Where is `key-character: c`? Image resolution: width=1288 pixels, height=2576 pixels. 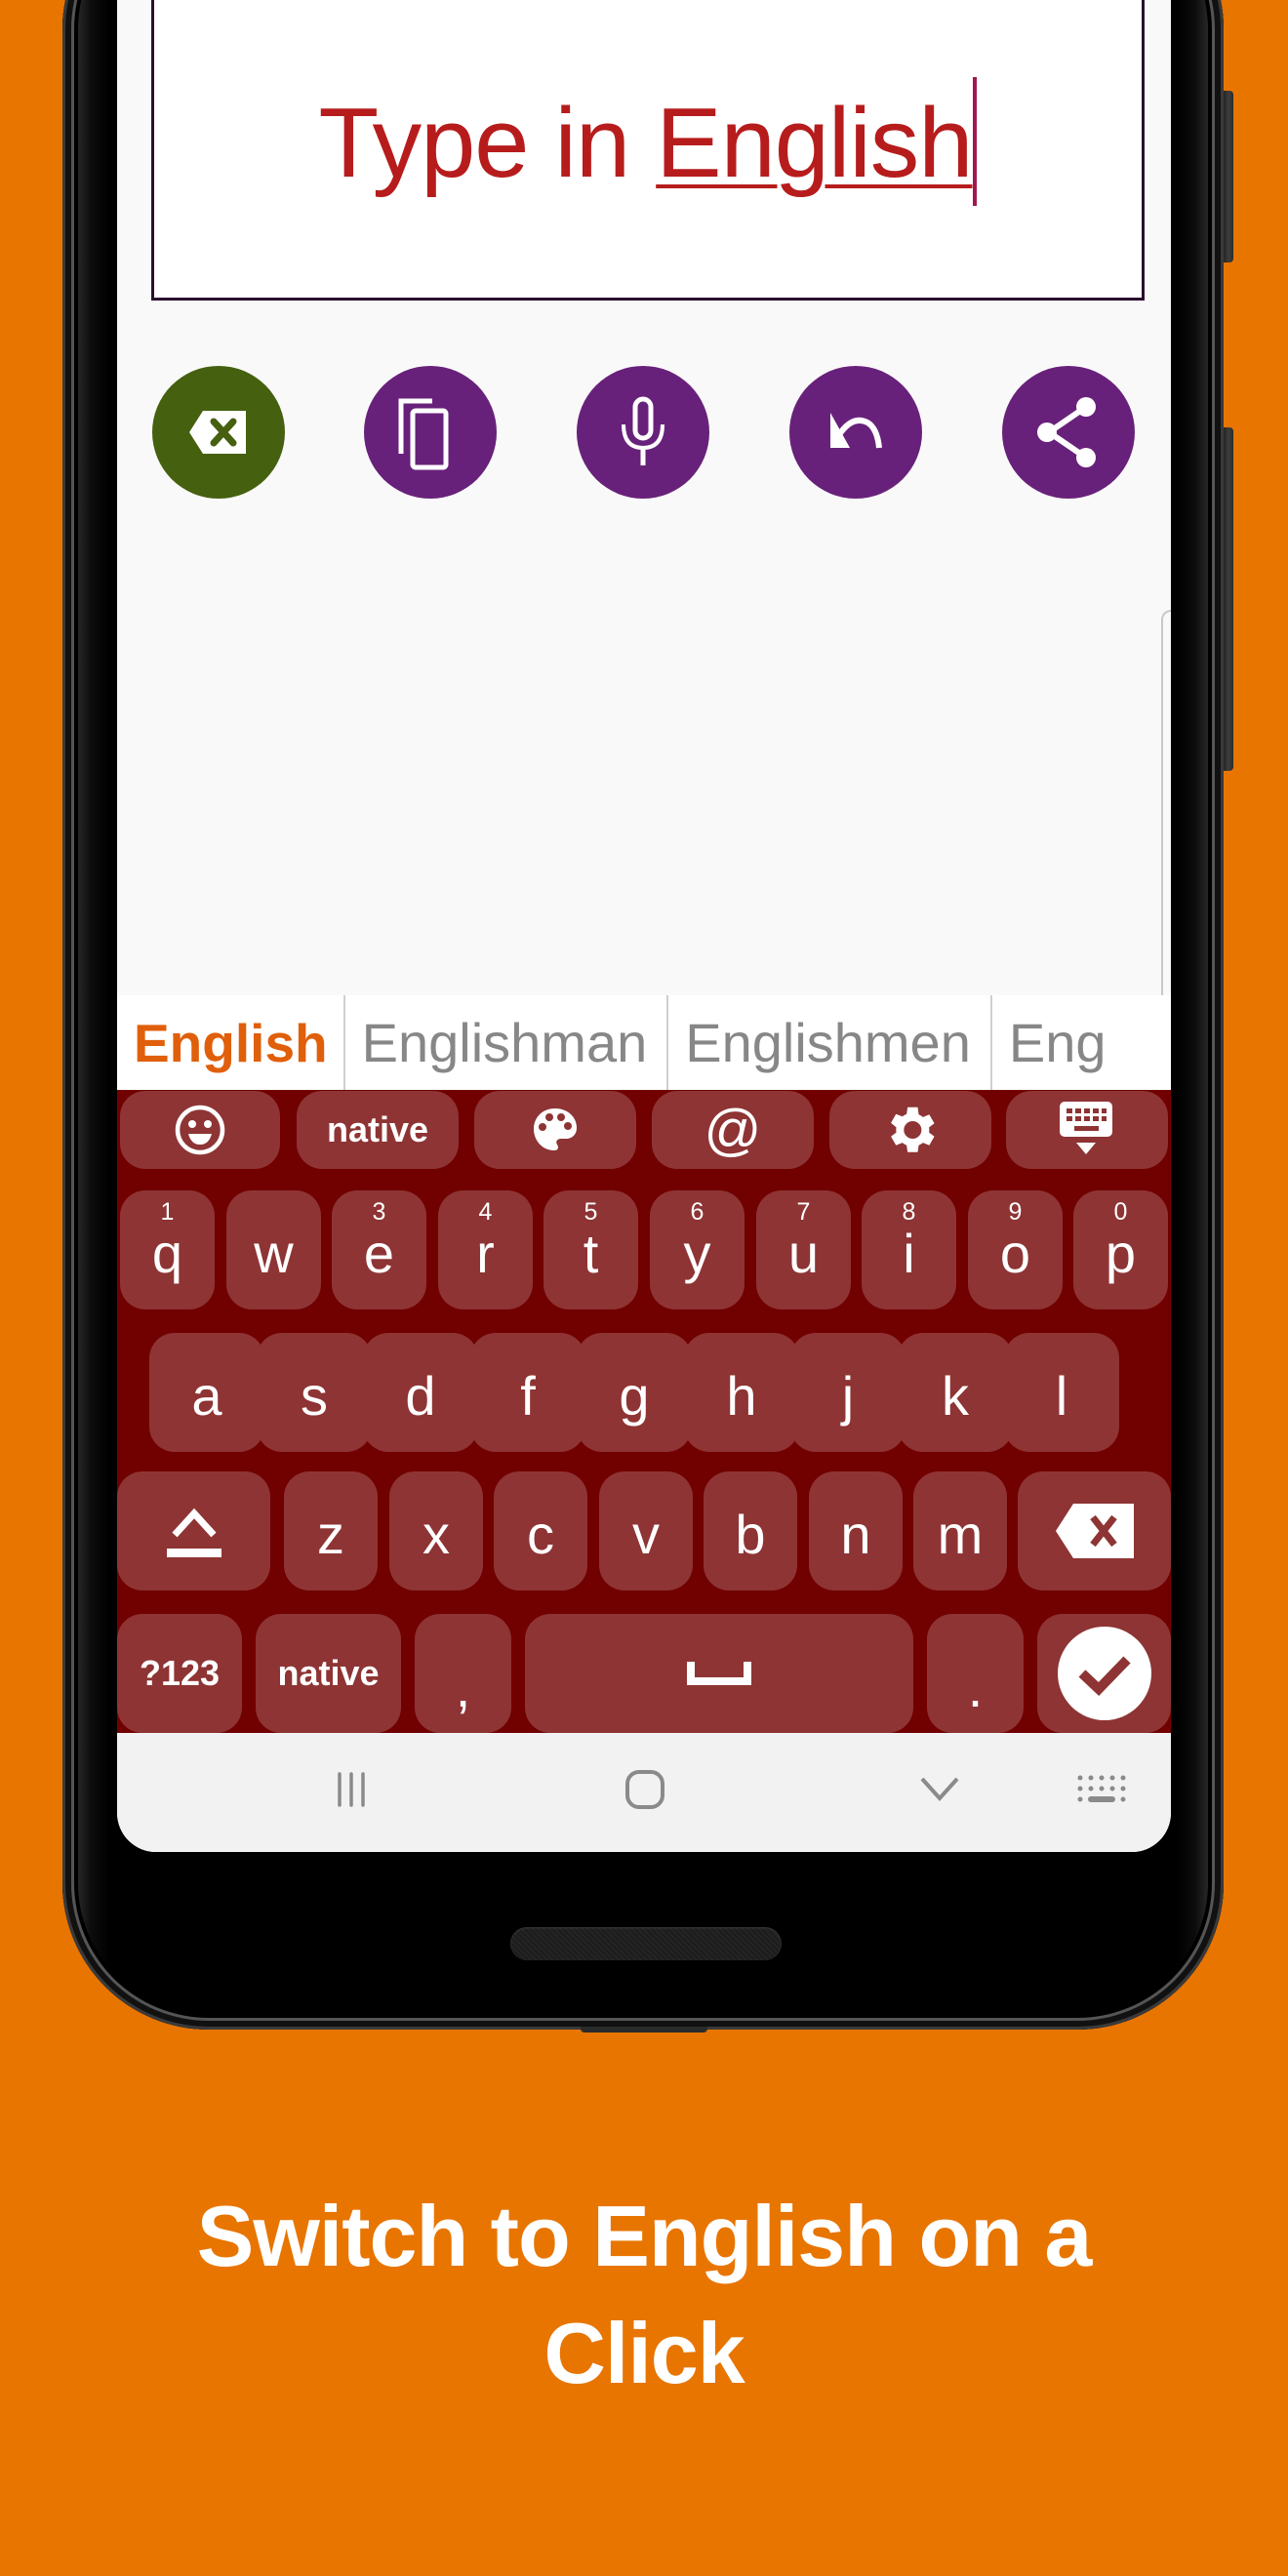 key-character: c is located at coordinates (540, 1534).